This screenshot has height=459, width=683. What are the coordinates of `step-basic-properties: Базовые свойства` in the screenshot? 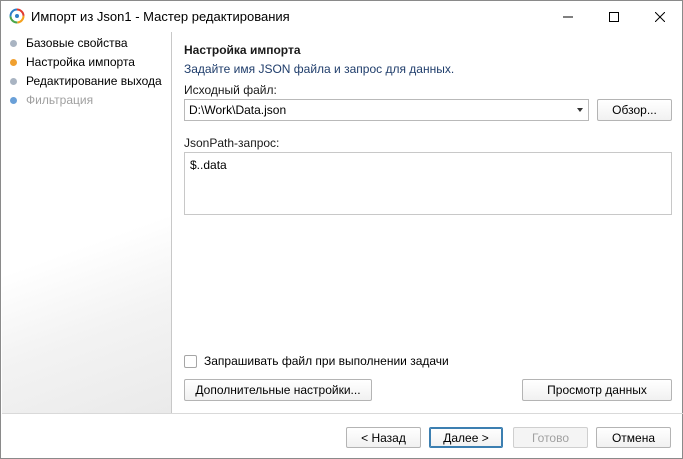 It's located at (69, 43).